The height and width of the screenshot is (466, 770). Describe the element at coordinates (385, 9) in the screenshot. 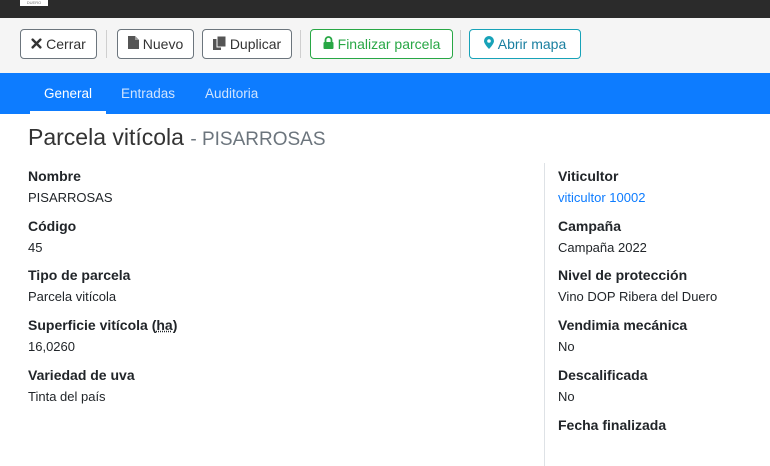

I see `top-header-bar: DUERO` at that location.